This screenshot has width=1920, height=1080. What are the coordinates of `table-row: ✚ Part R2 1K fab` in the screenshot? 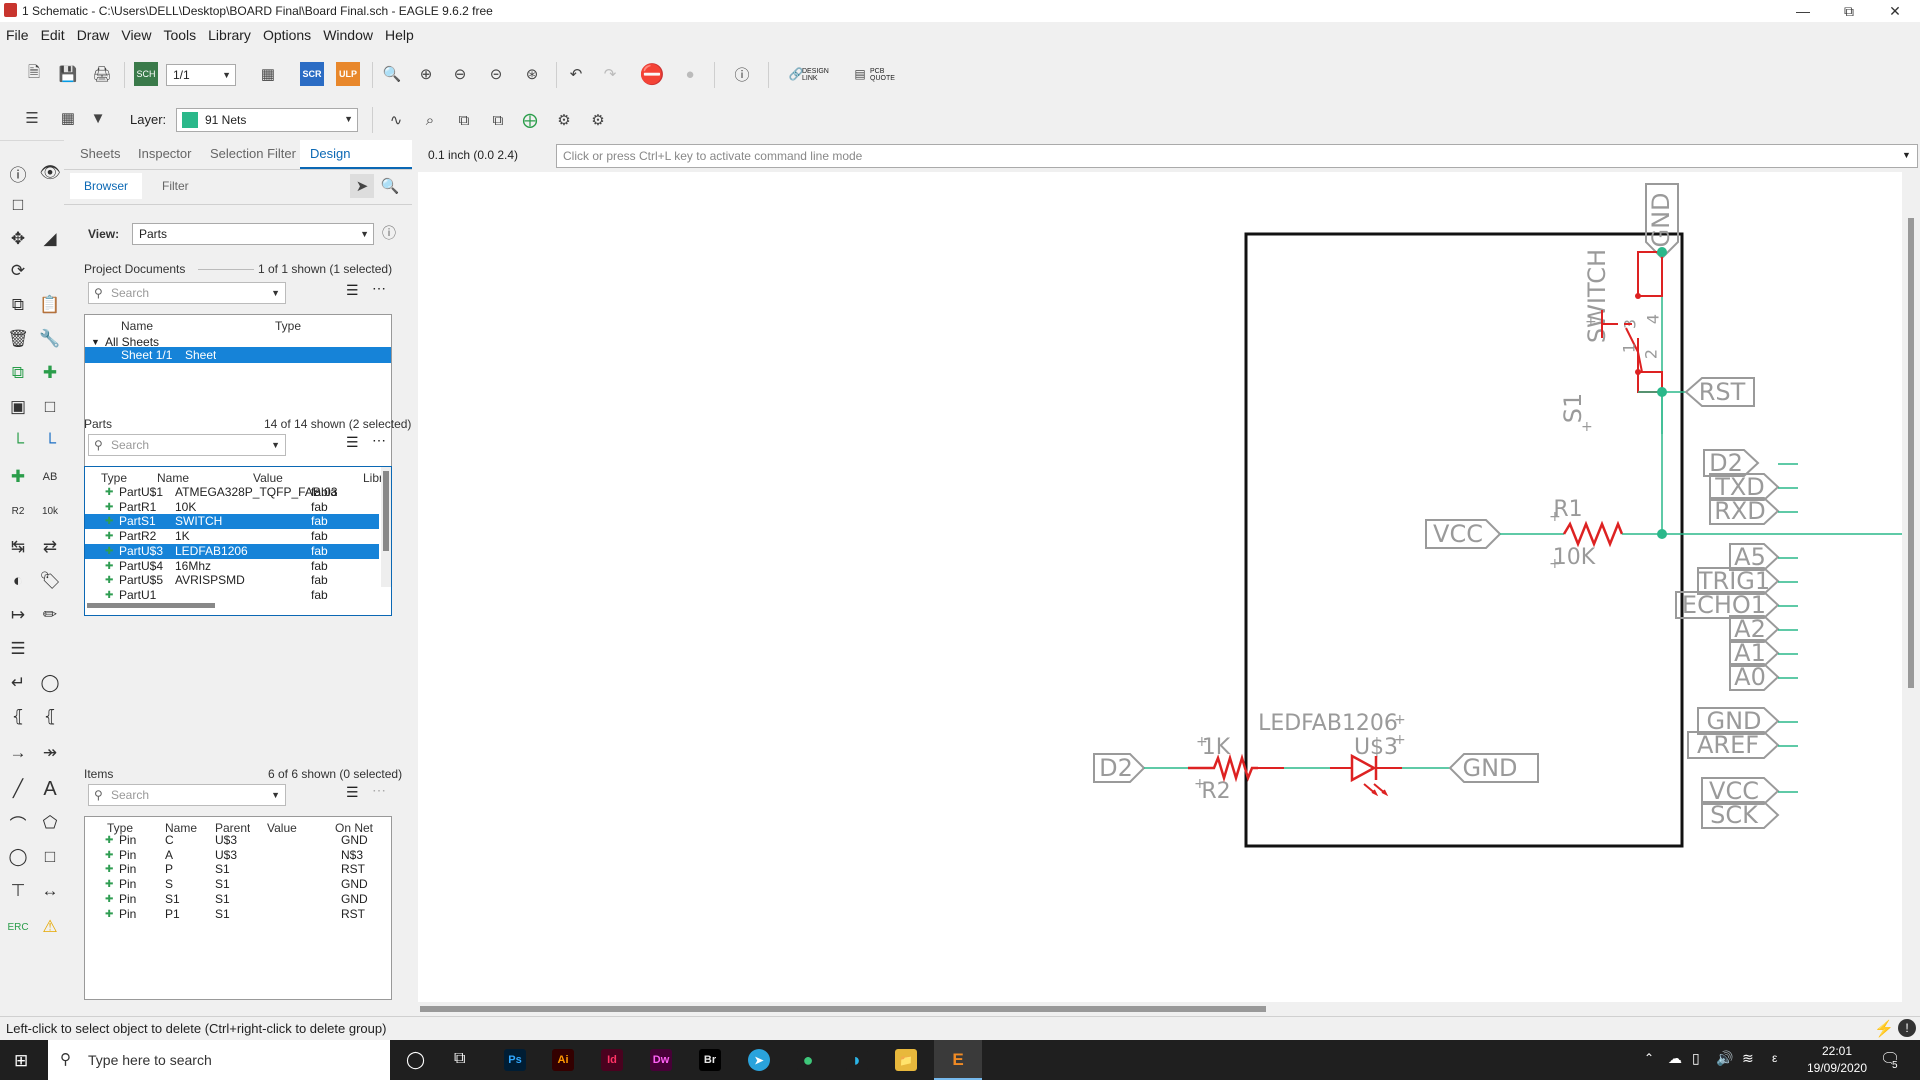 It's located at (232, 536).